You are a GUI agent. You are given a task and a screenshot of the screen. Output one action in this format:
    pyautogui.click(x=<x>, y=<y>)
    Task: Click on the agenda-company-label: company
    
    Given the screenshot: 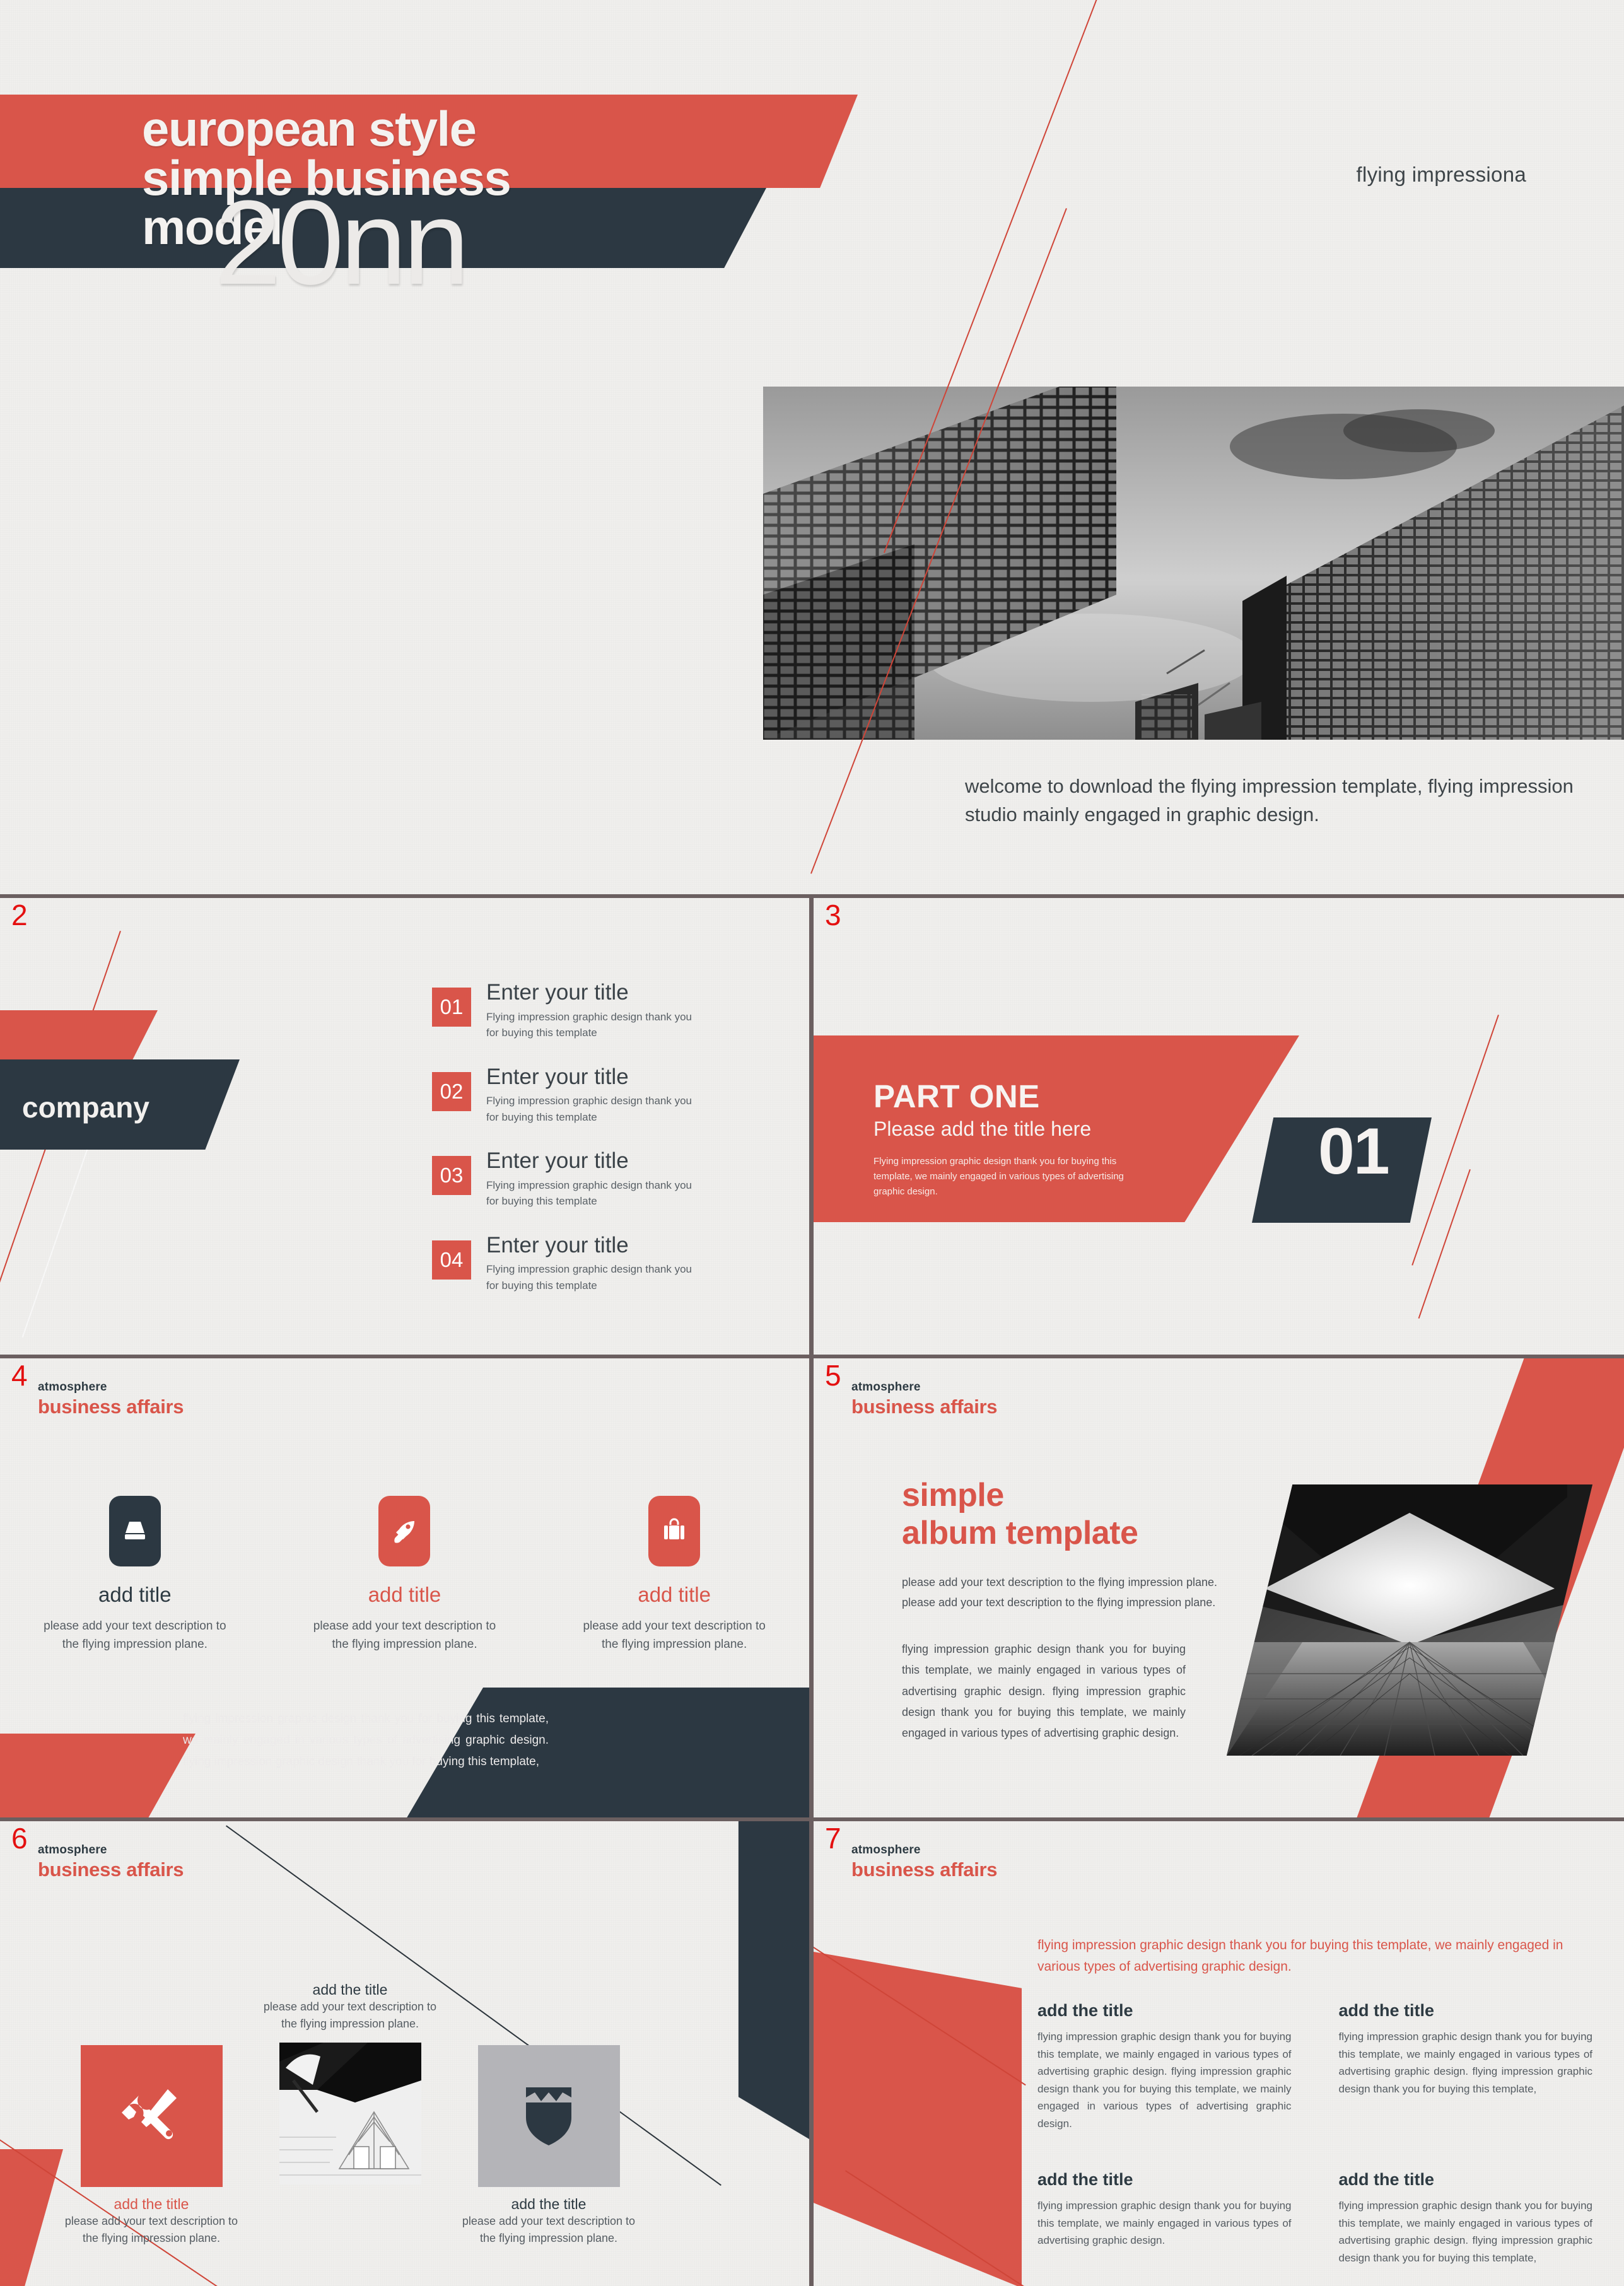 What is the action you would take?
    pyautogui.click(x=86, y=1107)
    